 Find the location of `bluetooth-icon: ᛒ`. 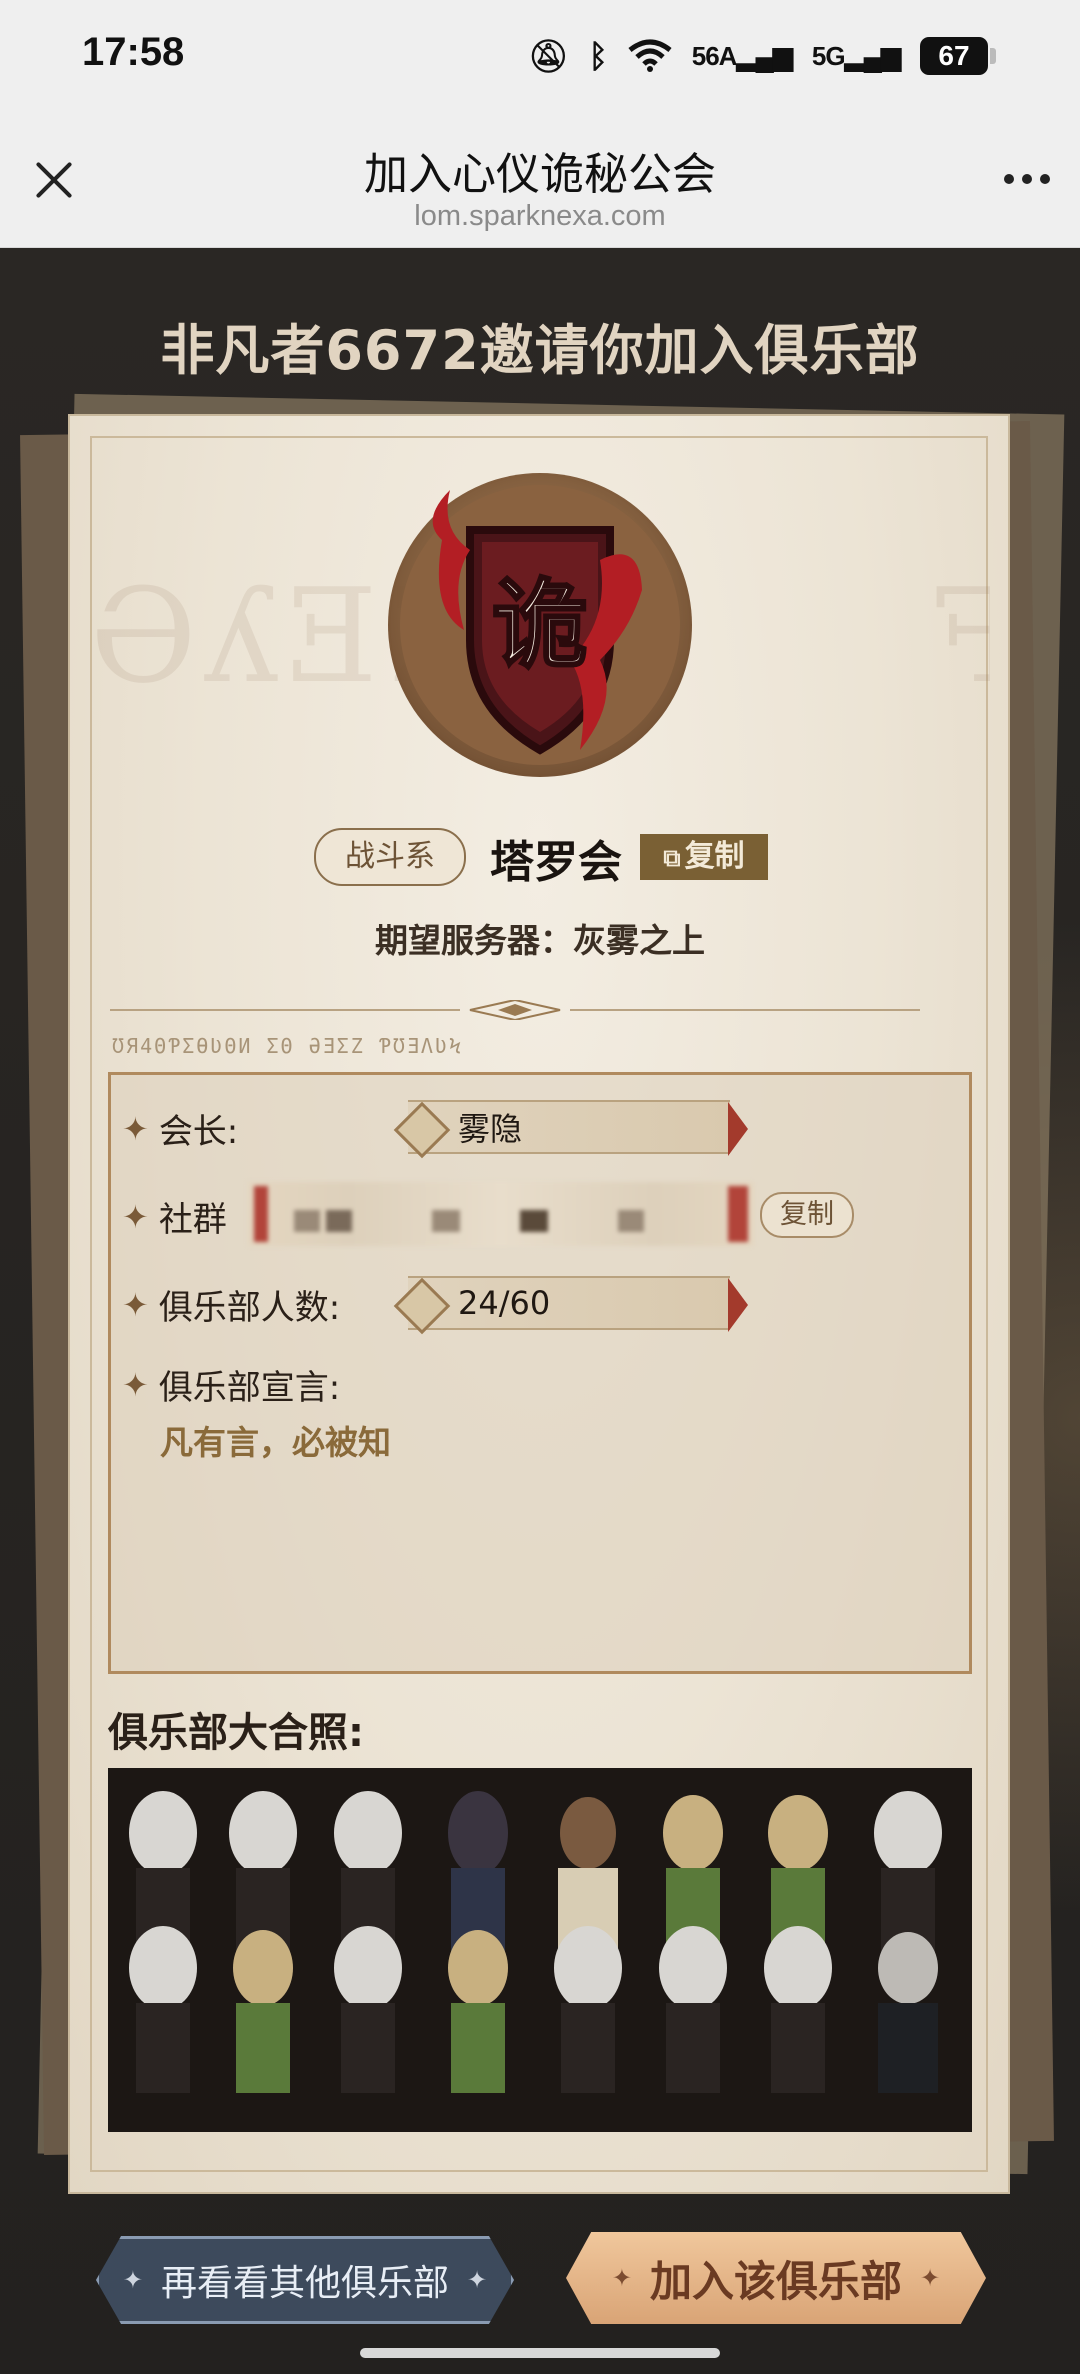

bluetooth-icon: ᛒ is located at coordinates (598, 56).